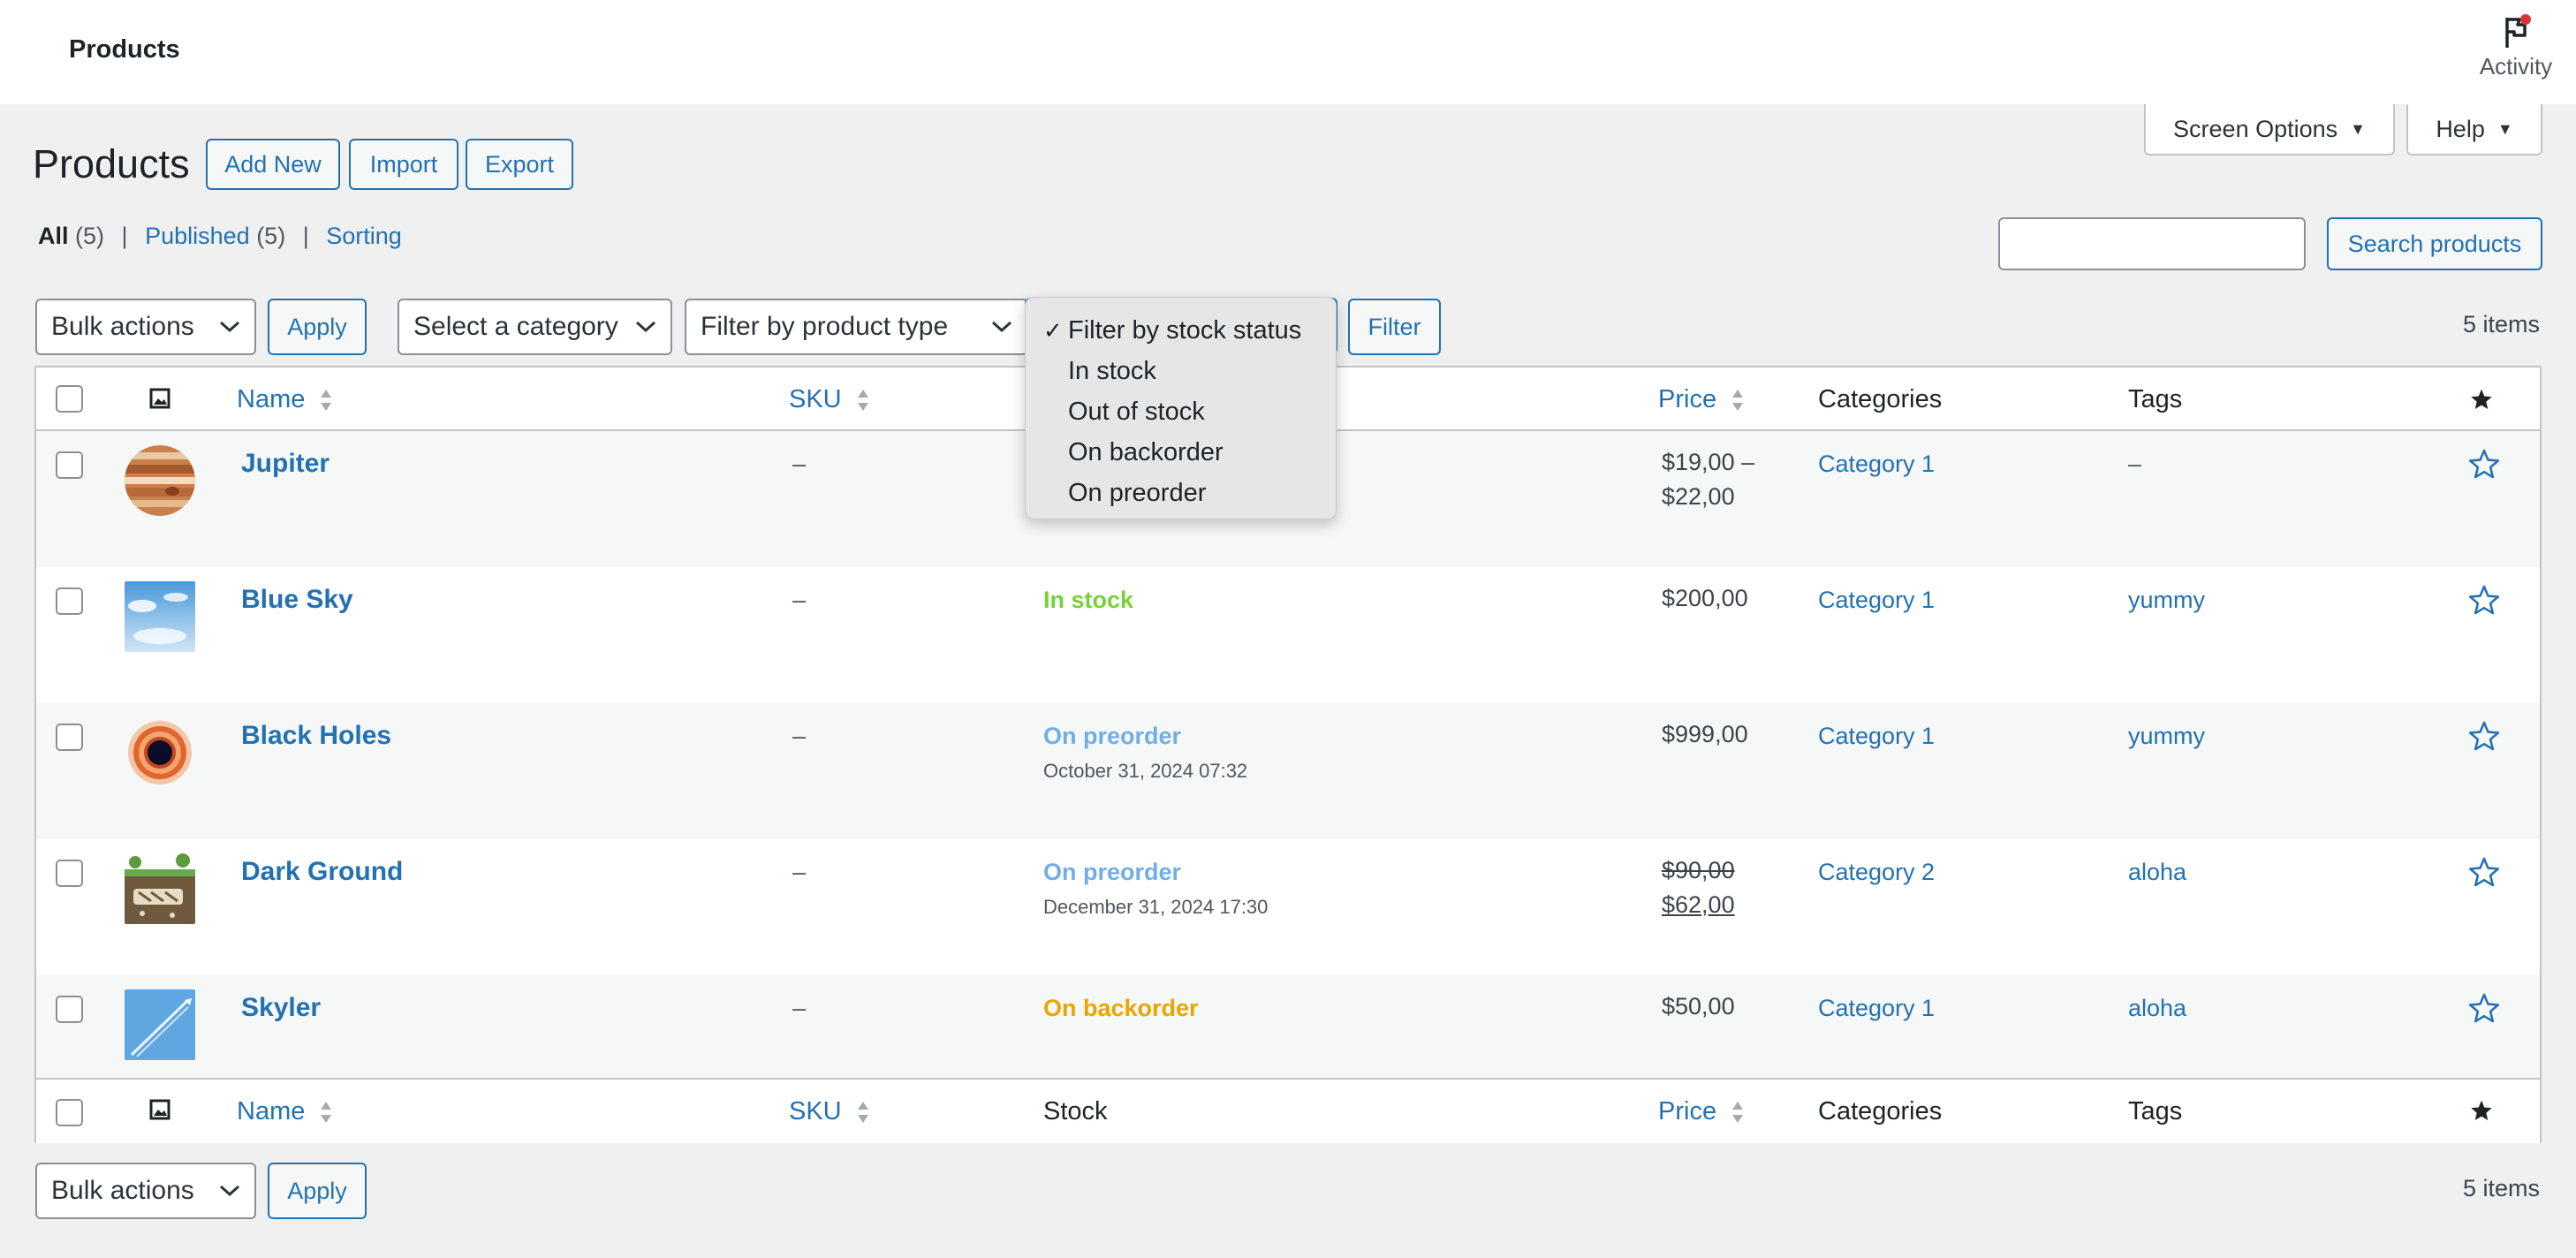  Describe the element at coordinates (1880, 1111) in the screenshot. I see `column-categories: Categories` at that location.